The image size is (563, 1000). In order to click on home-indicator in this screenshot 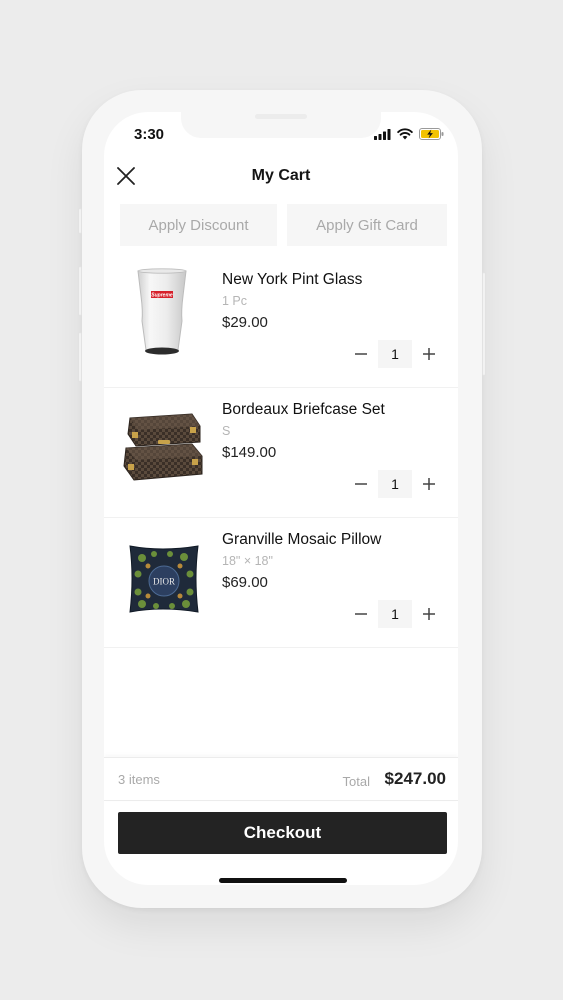, I will do `click(283, 880)`.